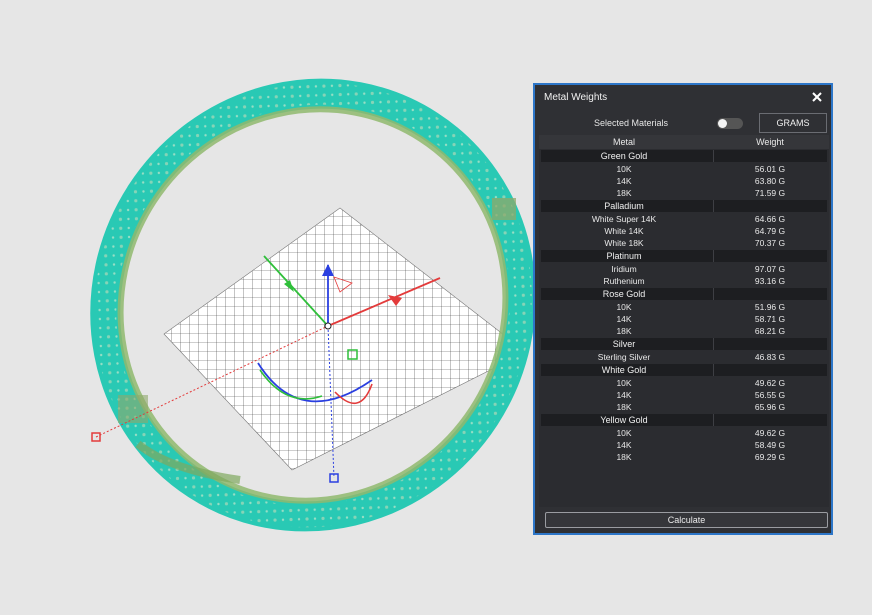  Describe the element at coordinates (624, 243) in the screenshot. I see `metal-name: White 18K` at that location.